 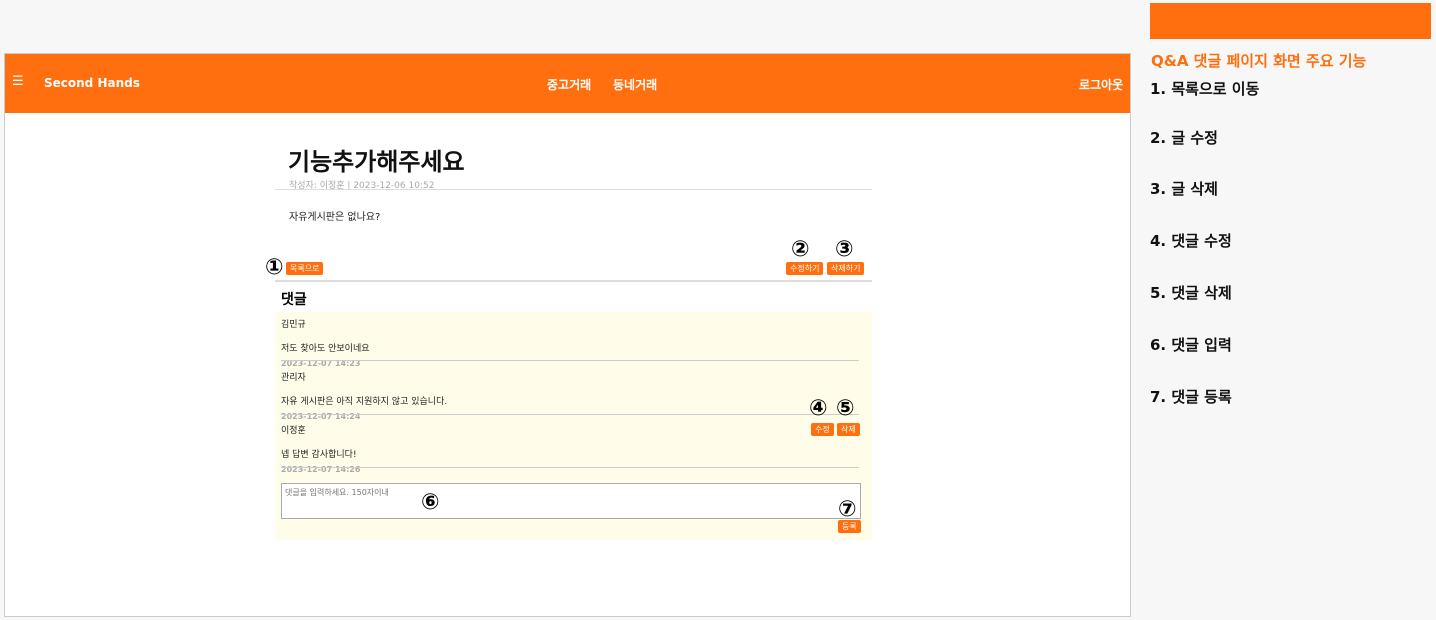 What do you see at coordinates (805, 268) in the screenshot?
I see `edit-post-button: 수정하기` at bounding box center [805, 268].